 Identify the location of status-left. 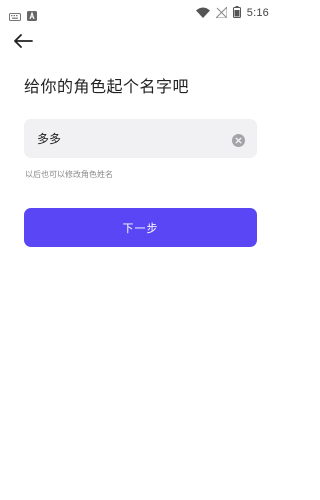
(23, 15).